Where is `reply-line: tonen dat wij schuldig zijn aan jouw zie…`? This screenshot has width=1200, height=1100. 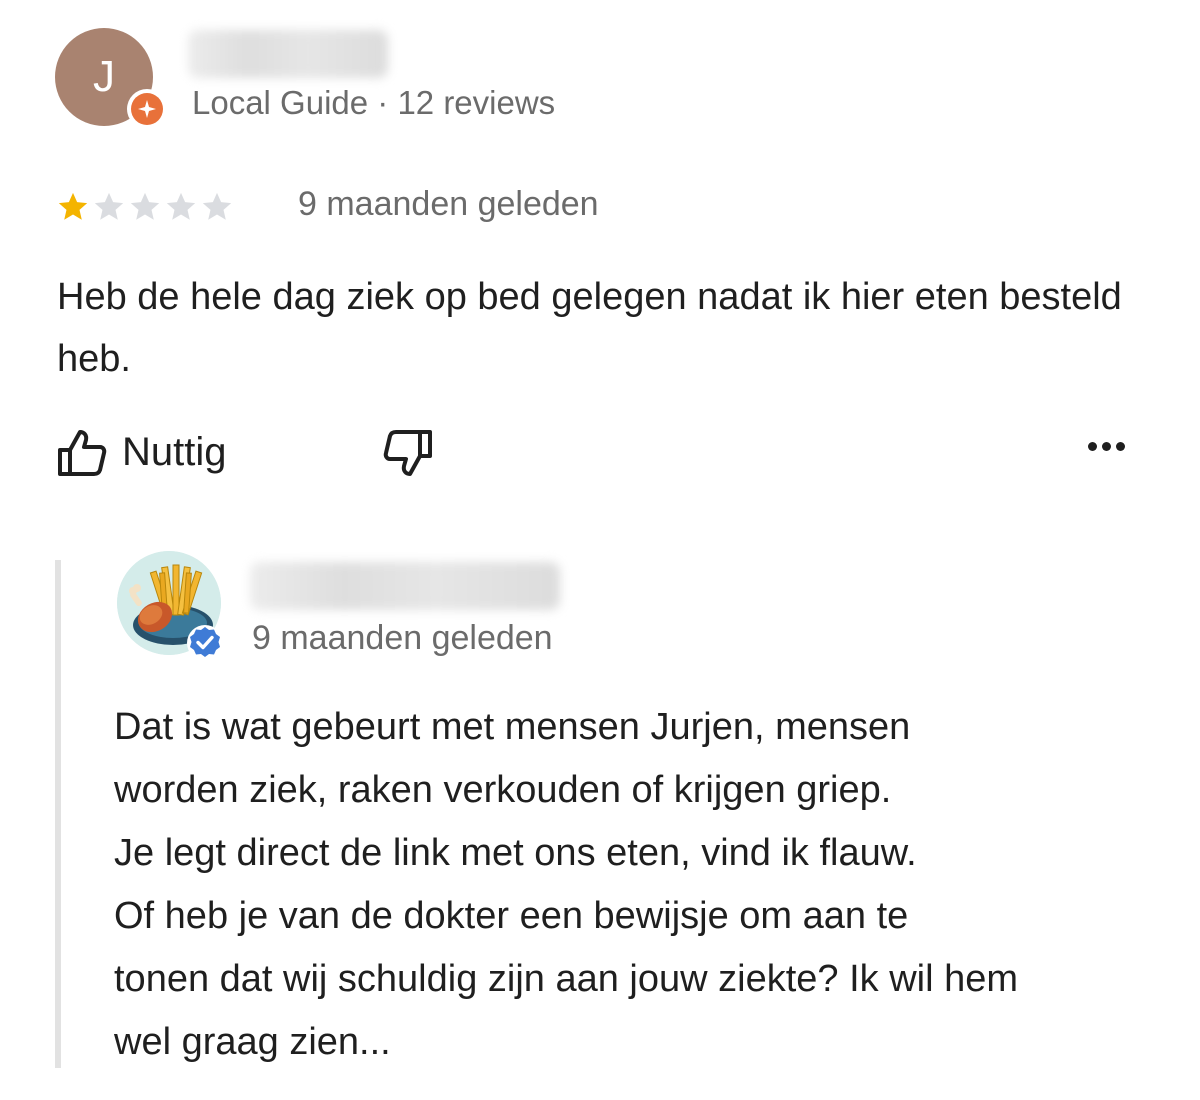 reply-line: tonen dat wij schuldig zijn aan jouw zie… is located at coordinates (566, 979).